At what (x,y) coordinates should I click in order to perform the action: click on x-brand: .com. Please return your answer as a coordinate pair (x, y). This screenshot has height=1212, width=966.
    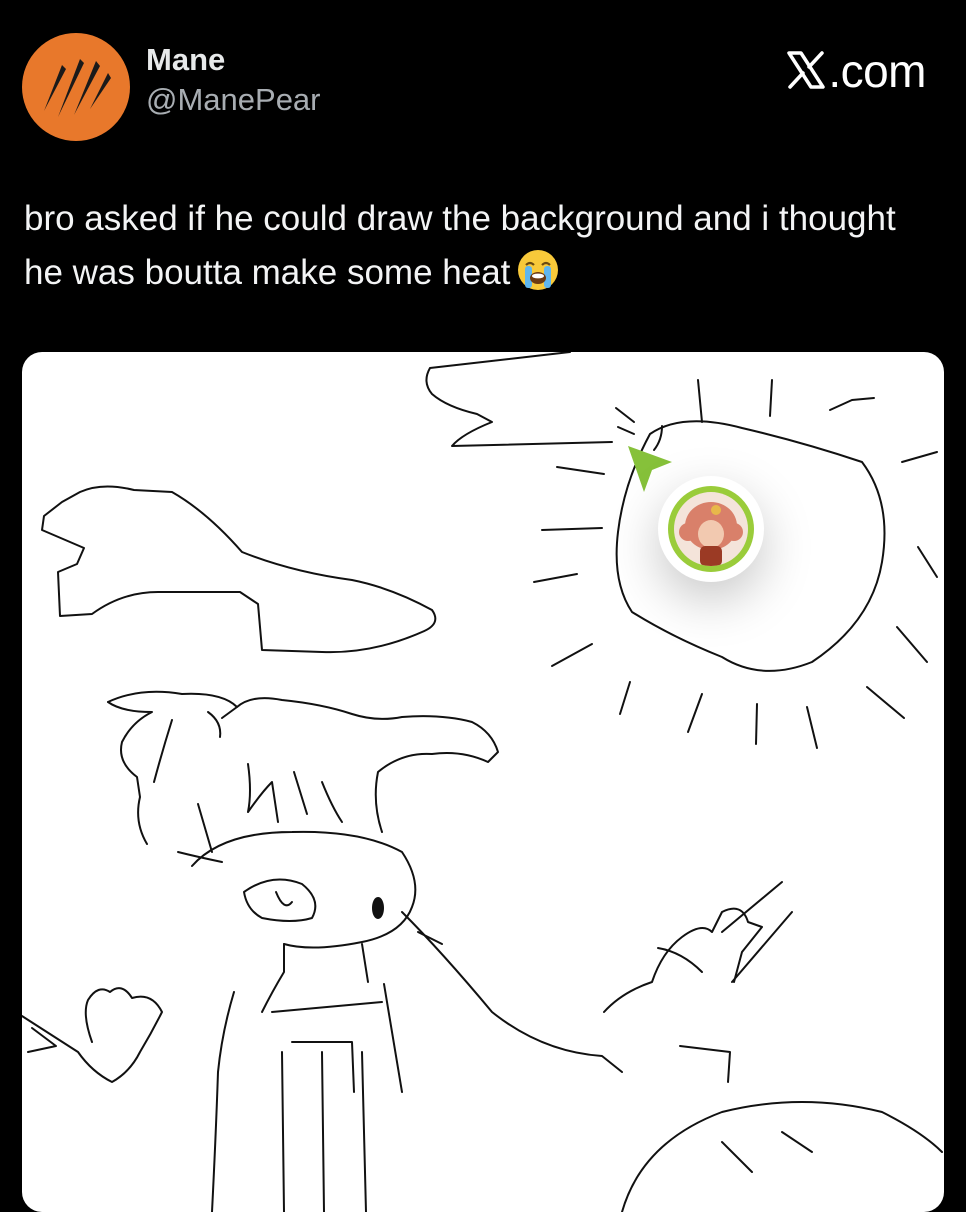
    Looking at the image, I should click on (856, 71).